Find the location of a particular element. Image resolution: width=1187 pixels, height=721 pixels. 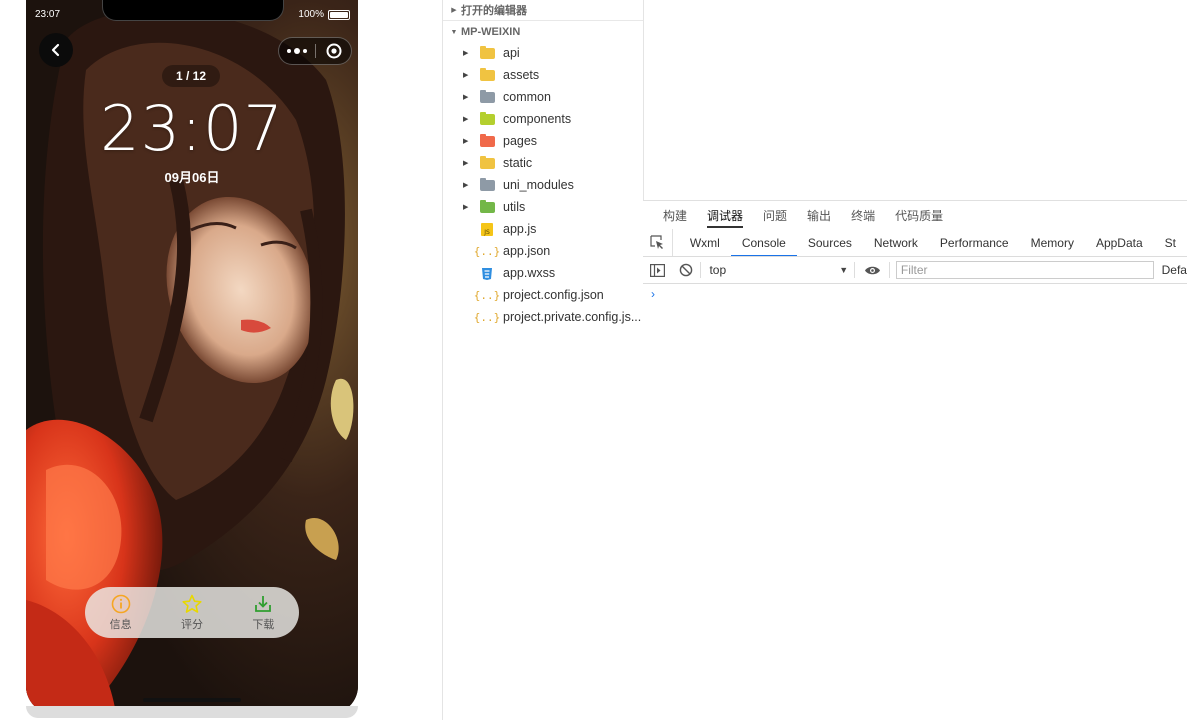

project-label: MP-WEIXIN is located at coordinates (491, 32).